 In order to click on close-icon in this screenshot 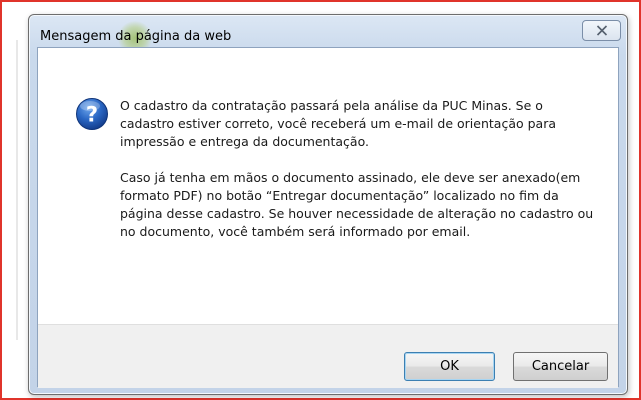, I will do `click(601, 30)`.